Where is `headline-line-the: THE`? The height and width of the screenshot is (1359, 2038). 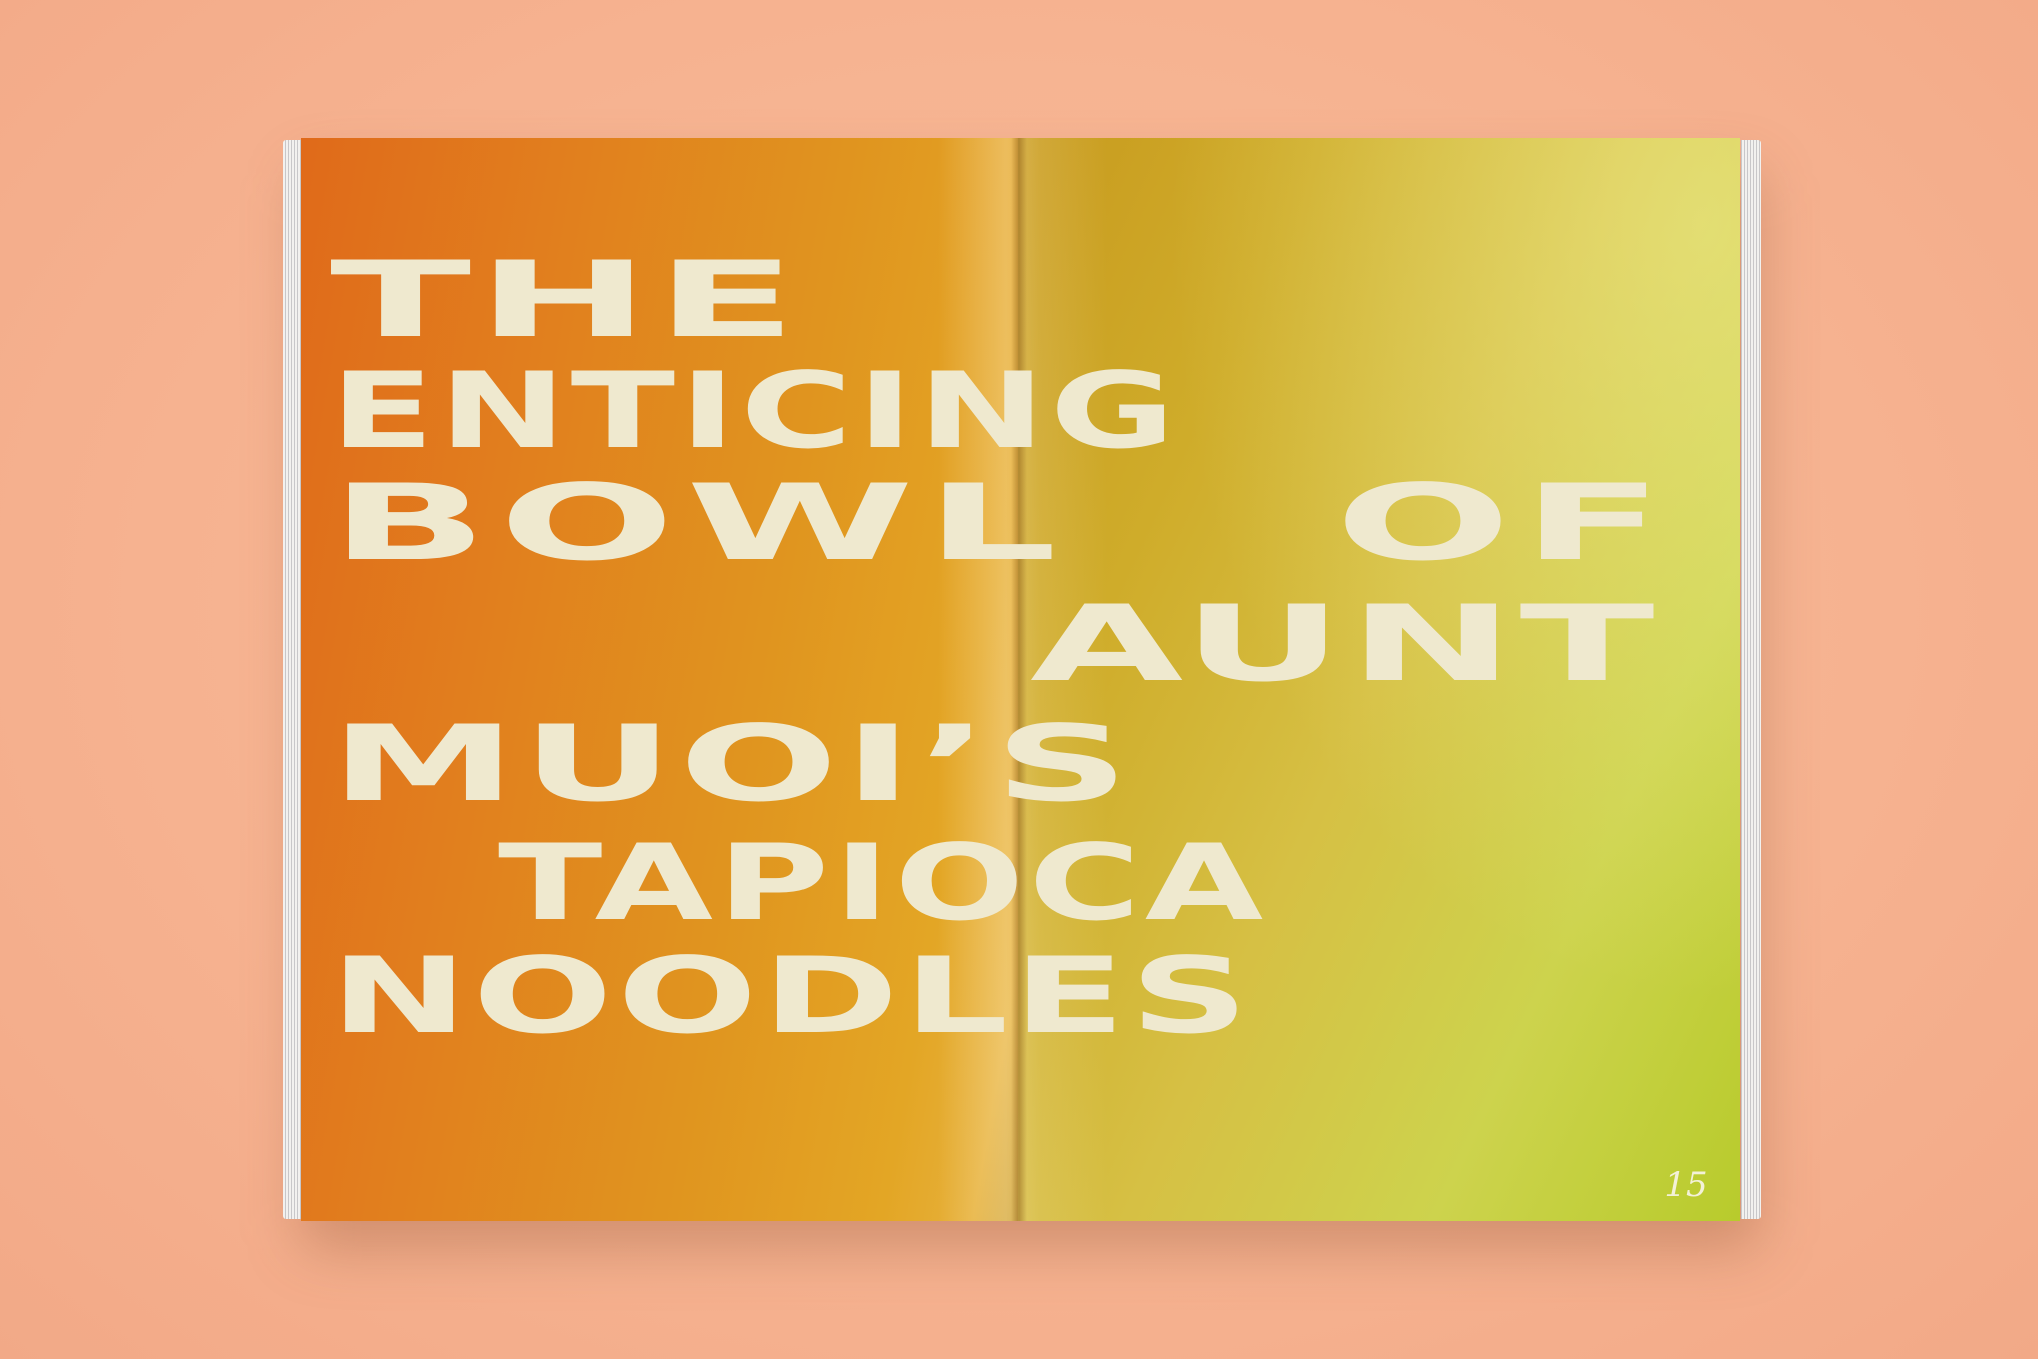 headline-line-the: THE is located at coordinates (566, 300).